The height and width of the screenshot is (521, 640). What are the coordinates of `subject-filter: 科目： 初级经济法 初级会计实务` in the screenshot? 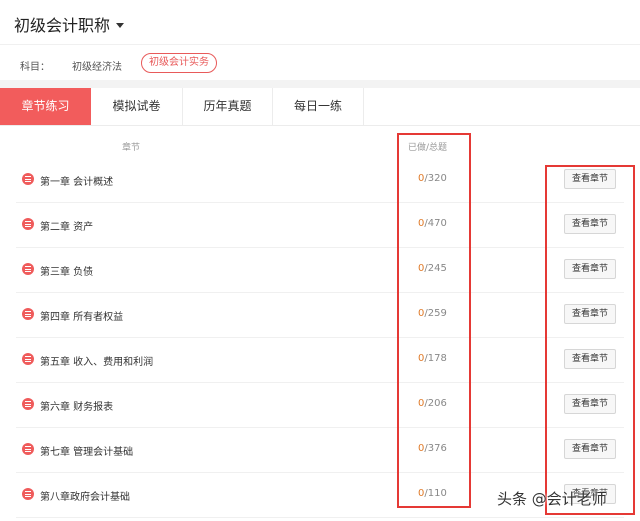 It's located at (320, 62).